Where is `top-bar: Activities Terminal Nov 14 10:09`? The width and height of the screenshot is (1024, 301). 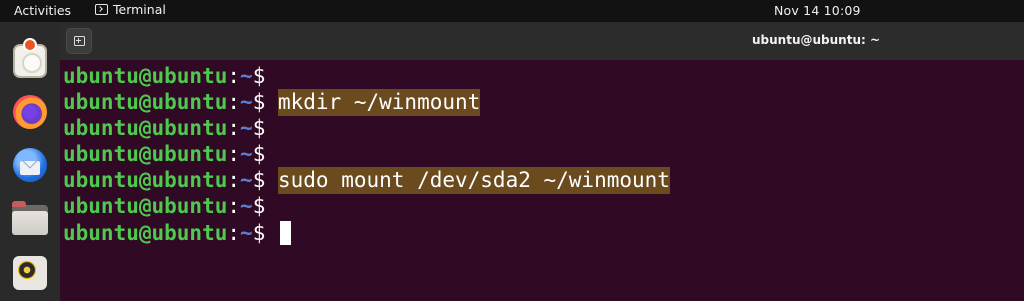 top-bar: Activities Terminal Nov 14 10:09 is located at coordinates (512, 11).